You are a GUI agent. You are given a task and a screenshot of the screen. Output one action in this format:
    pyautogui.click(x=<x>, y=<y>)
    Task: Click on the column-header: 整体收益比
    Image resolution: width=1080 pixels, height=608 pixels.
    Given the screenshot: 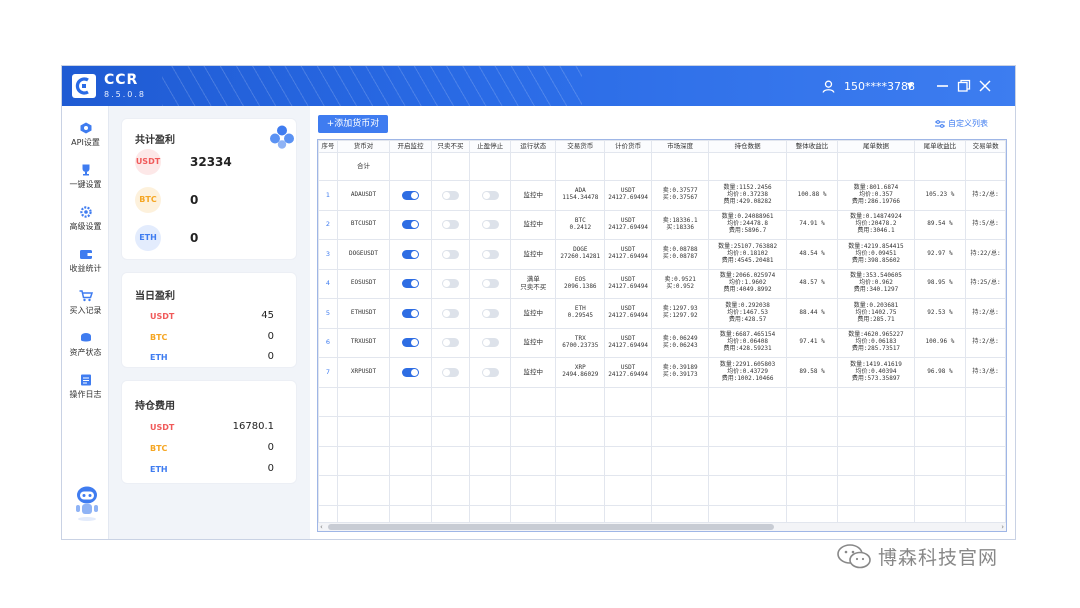 What is the action you would take?
    pyautogui.click(x=812, y=146)
    